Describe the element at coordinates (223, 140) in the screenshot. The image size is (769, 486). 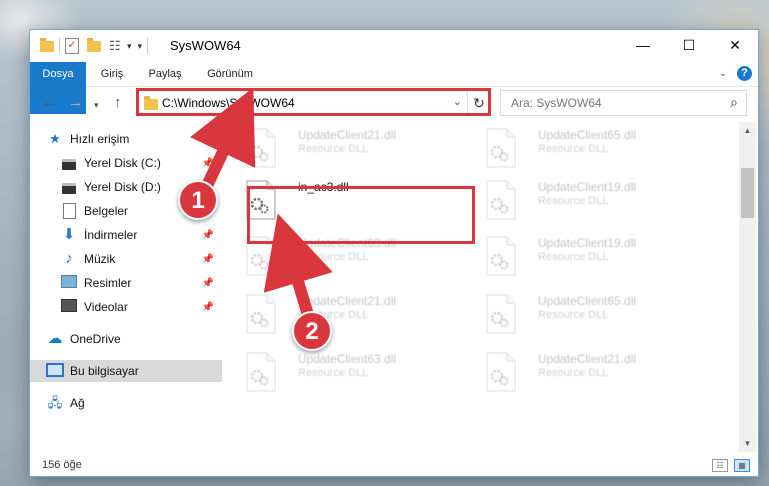
I see `arrow-to-address` at that location.